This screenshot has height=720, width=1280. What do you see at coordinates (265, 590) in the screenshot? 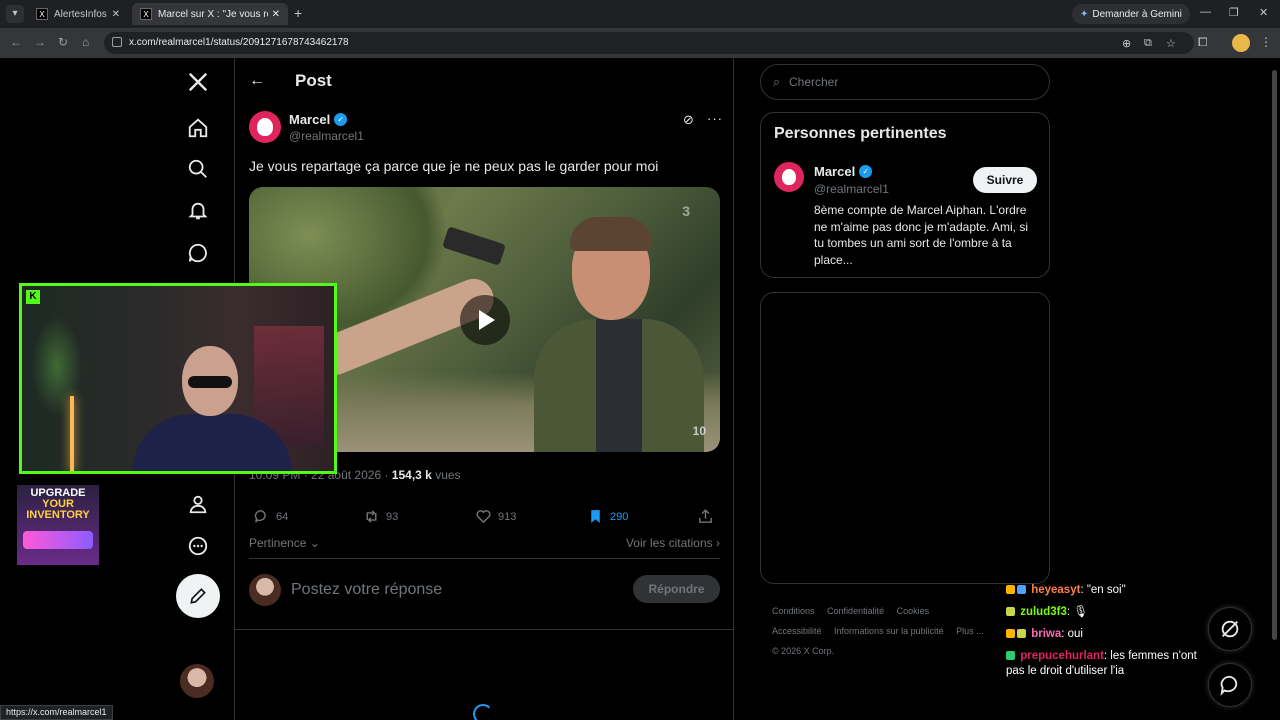
I see `reply-avatar` at bounding box center [265, 590].